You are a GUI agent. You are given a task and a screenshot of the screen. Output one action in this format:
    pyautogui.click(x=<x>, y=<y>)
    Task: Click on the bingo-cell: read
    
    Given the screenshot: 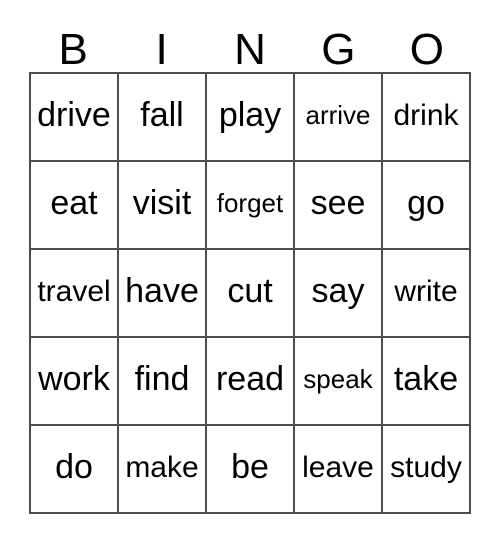 What is the action you would take?
    pyautogui.click(x=251, y=382)
    